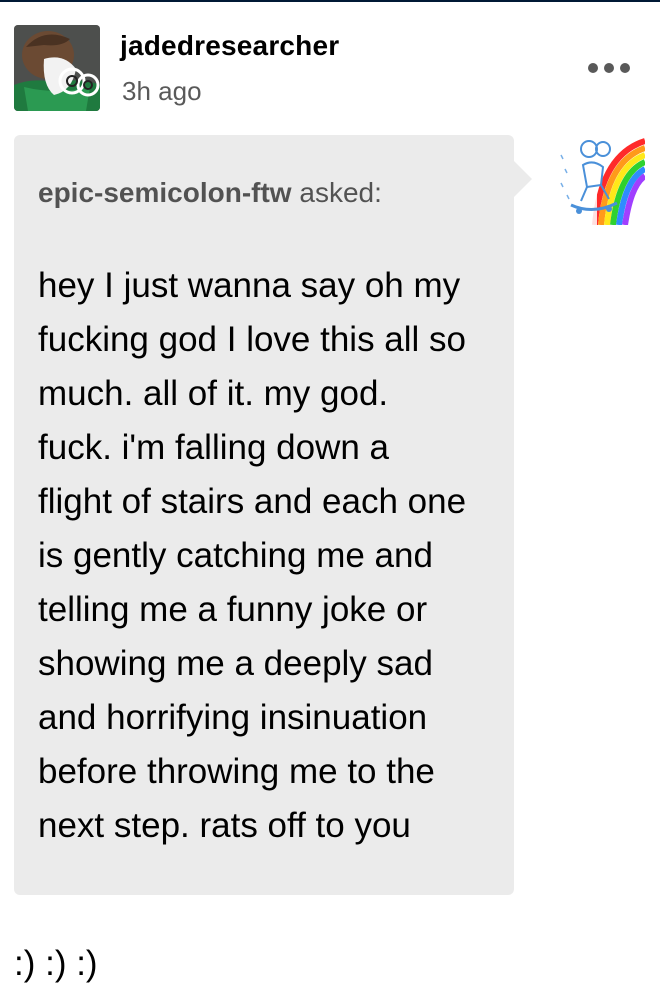 This screenshot has width=660, height=993. Describe the element at coordinates (224, 825) in the screenshot. I see `question-line: next step. rats off to you` at that location.